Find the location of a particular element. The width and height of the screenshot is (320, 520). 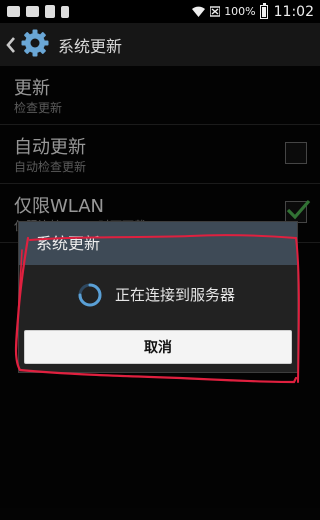

dialog-message: 正在连接到服务器 is located at coordinates (175, 295).